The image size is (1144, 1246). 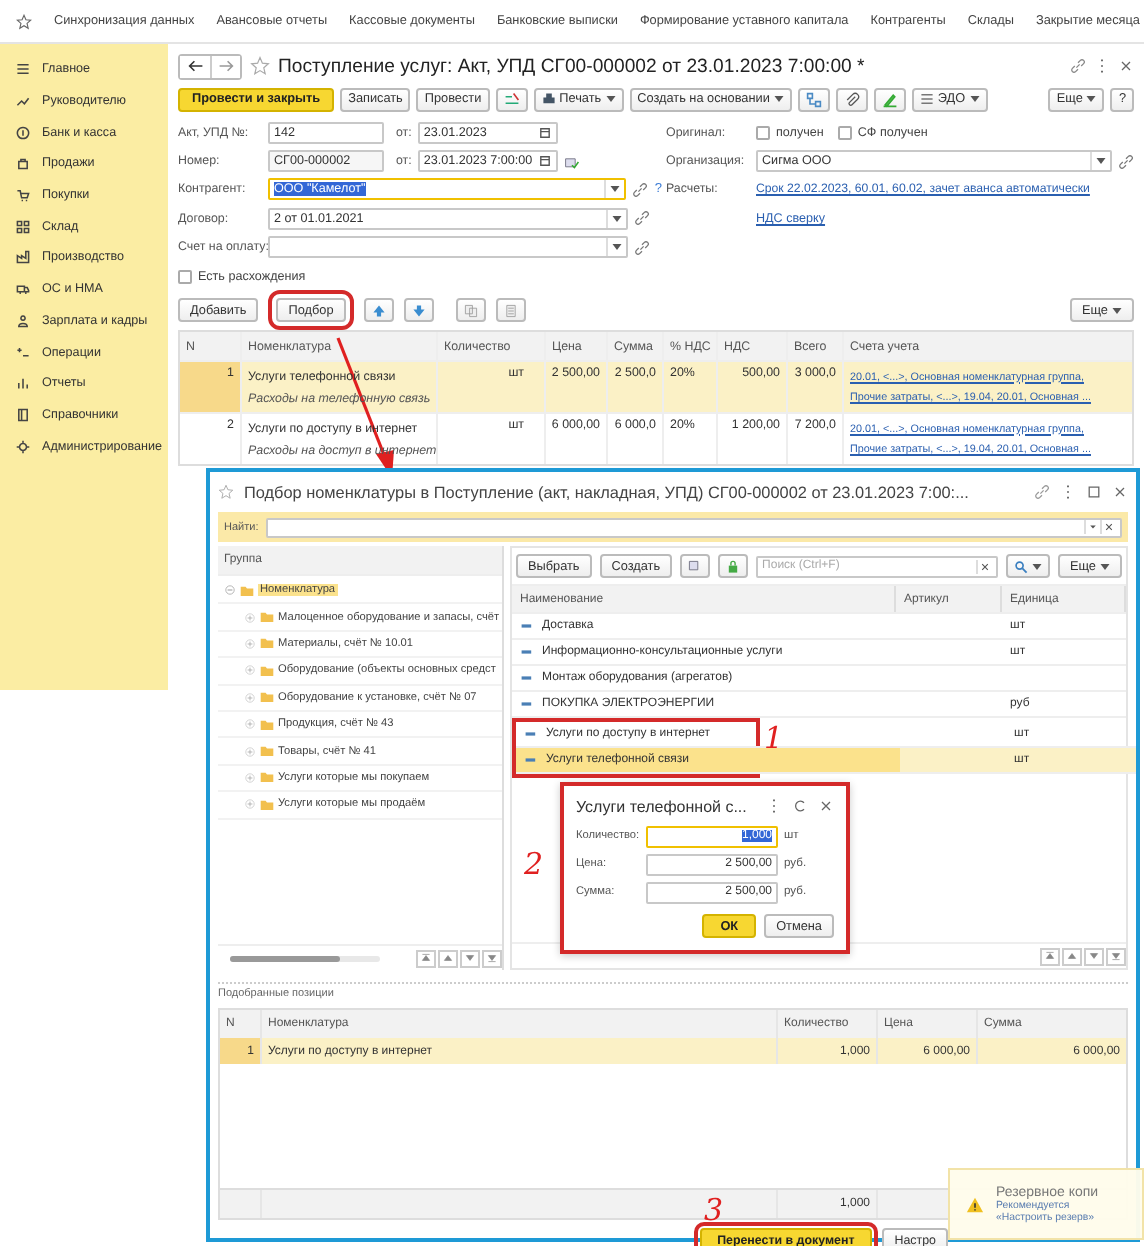 I want to click on search-button, so click(x=1027, y=566).